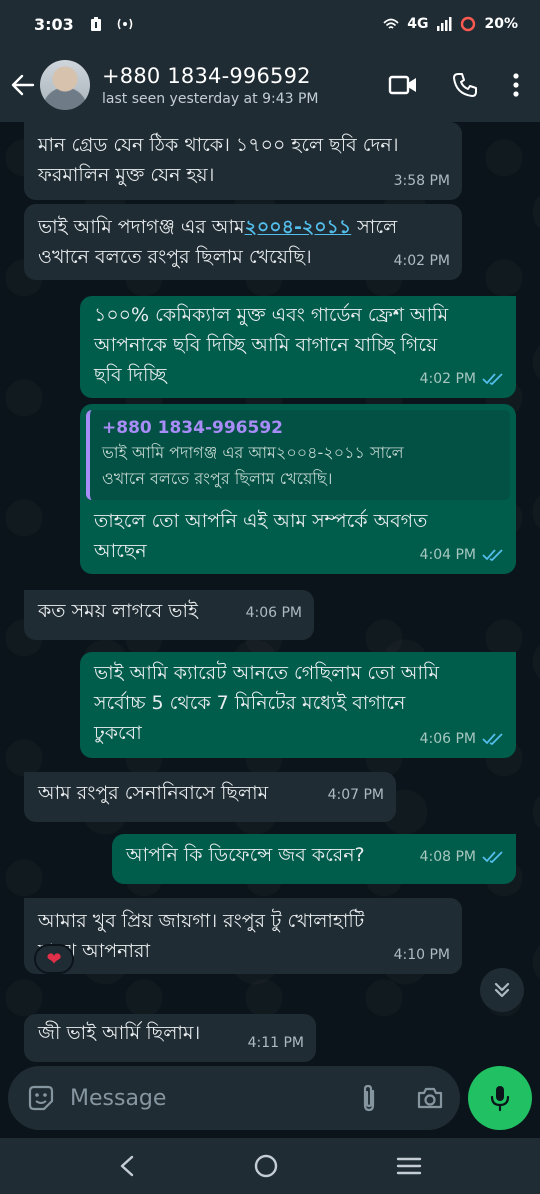  I want to click on reaction-heart: ❤, so click(54, 959).